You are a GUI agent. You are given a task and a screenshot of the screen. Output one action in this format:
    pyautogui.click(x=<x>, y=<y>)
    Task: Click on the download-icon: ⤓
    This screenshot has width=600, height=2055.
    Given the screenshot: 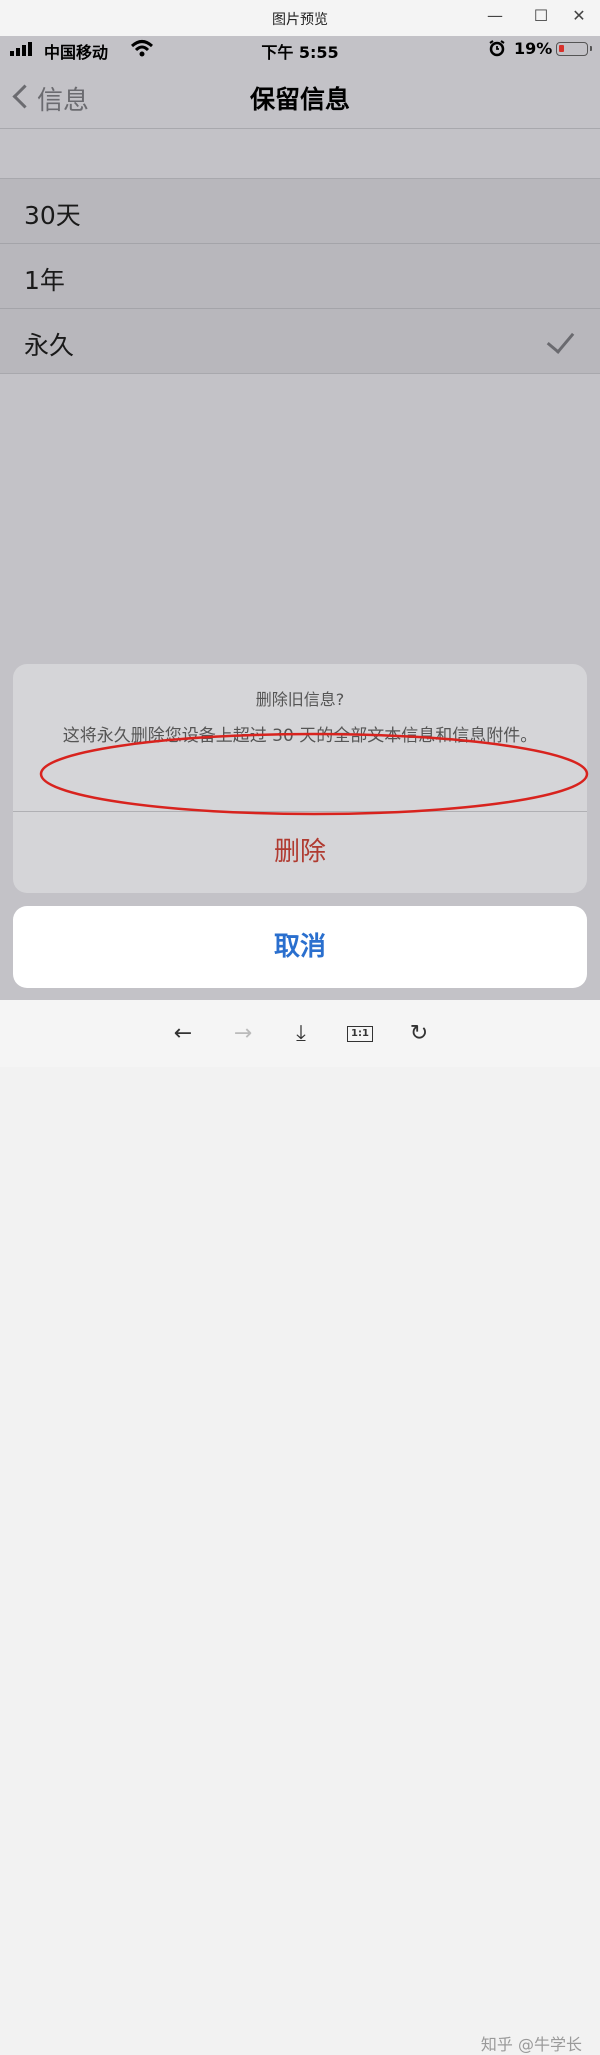 What is the action you would take?
    pyautogui.click(x=301, y=1034)
    